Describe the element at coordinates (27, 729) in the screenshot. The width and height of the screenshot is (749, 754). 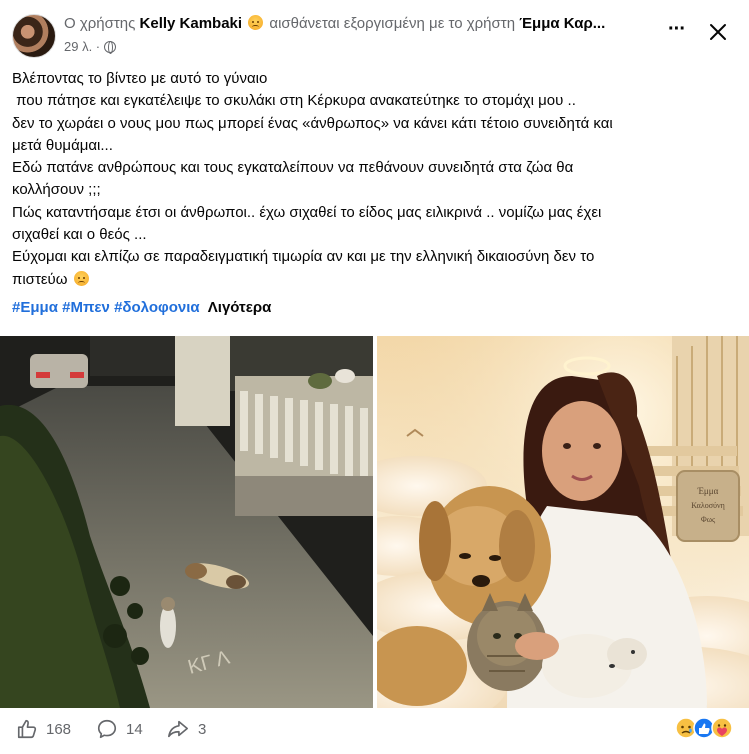
I see `like-thumb-icon` at that location.